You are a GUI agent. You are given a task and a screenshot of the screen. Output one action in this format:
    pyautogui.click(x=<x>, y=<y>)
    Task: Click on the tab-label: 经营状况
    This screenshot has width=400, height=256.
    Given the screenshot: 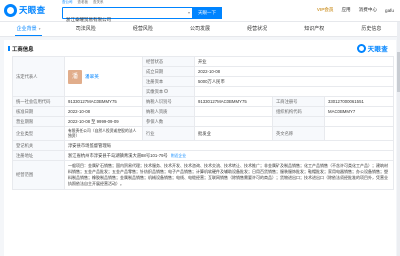 What is the action you would take?
    pyautogui.click(x=257, y=29)
    